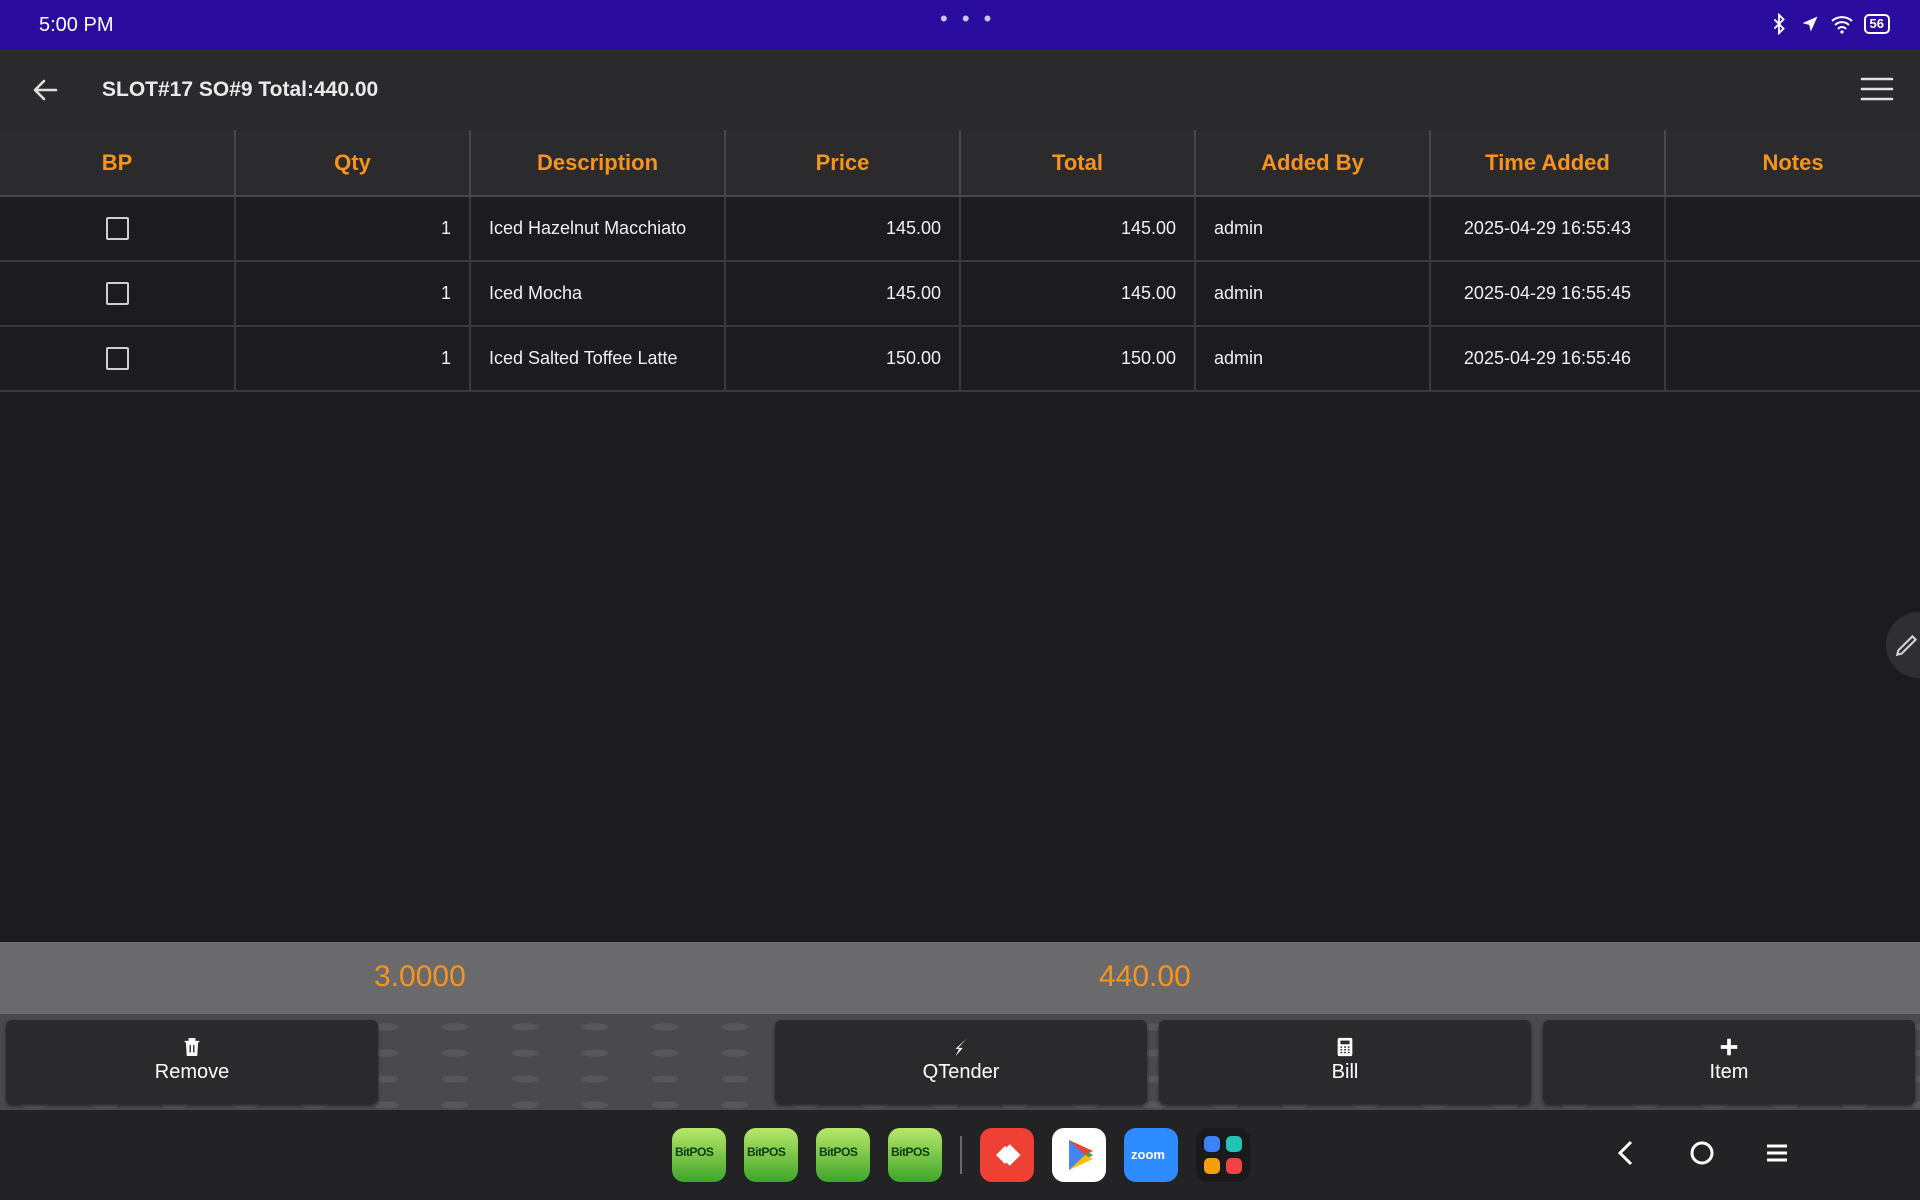 This screenshot has height=1200, width=1920. Describe the element at coordinates (118, 163) in the screenshot. I see `column-header-bp: BP` at that location.